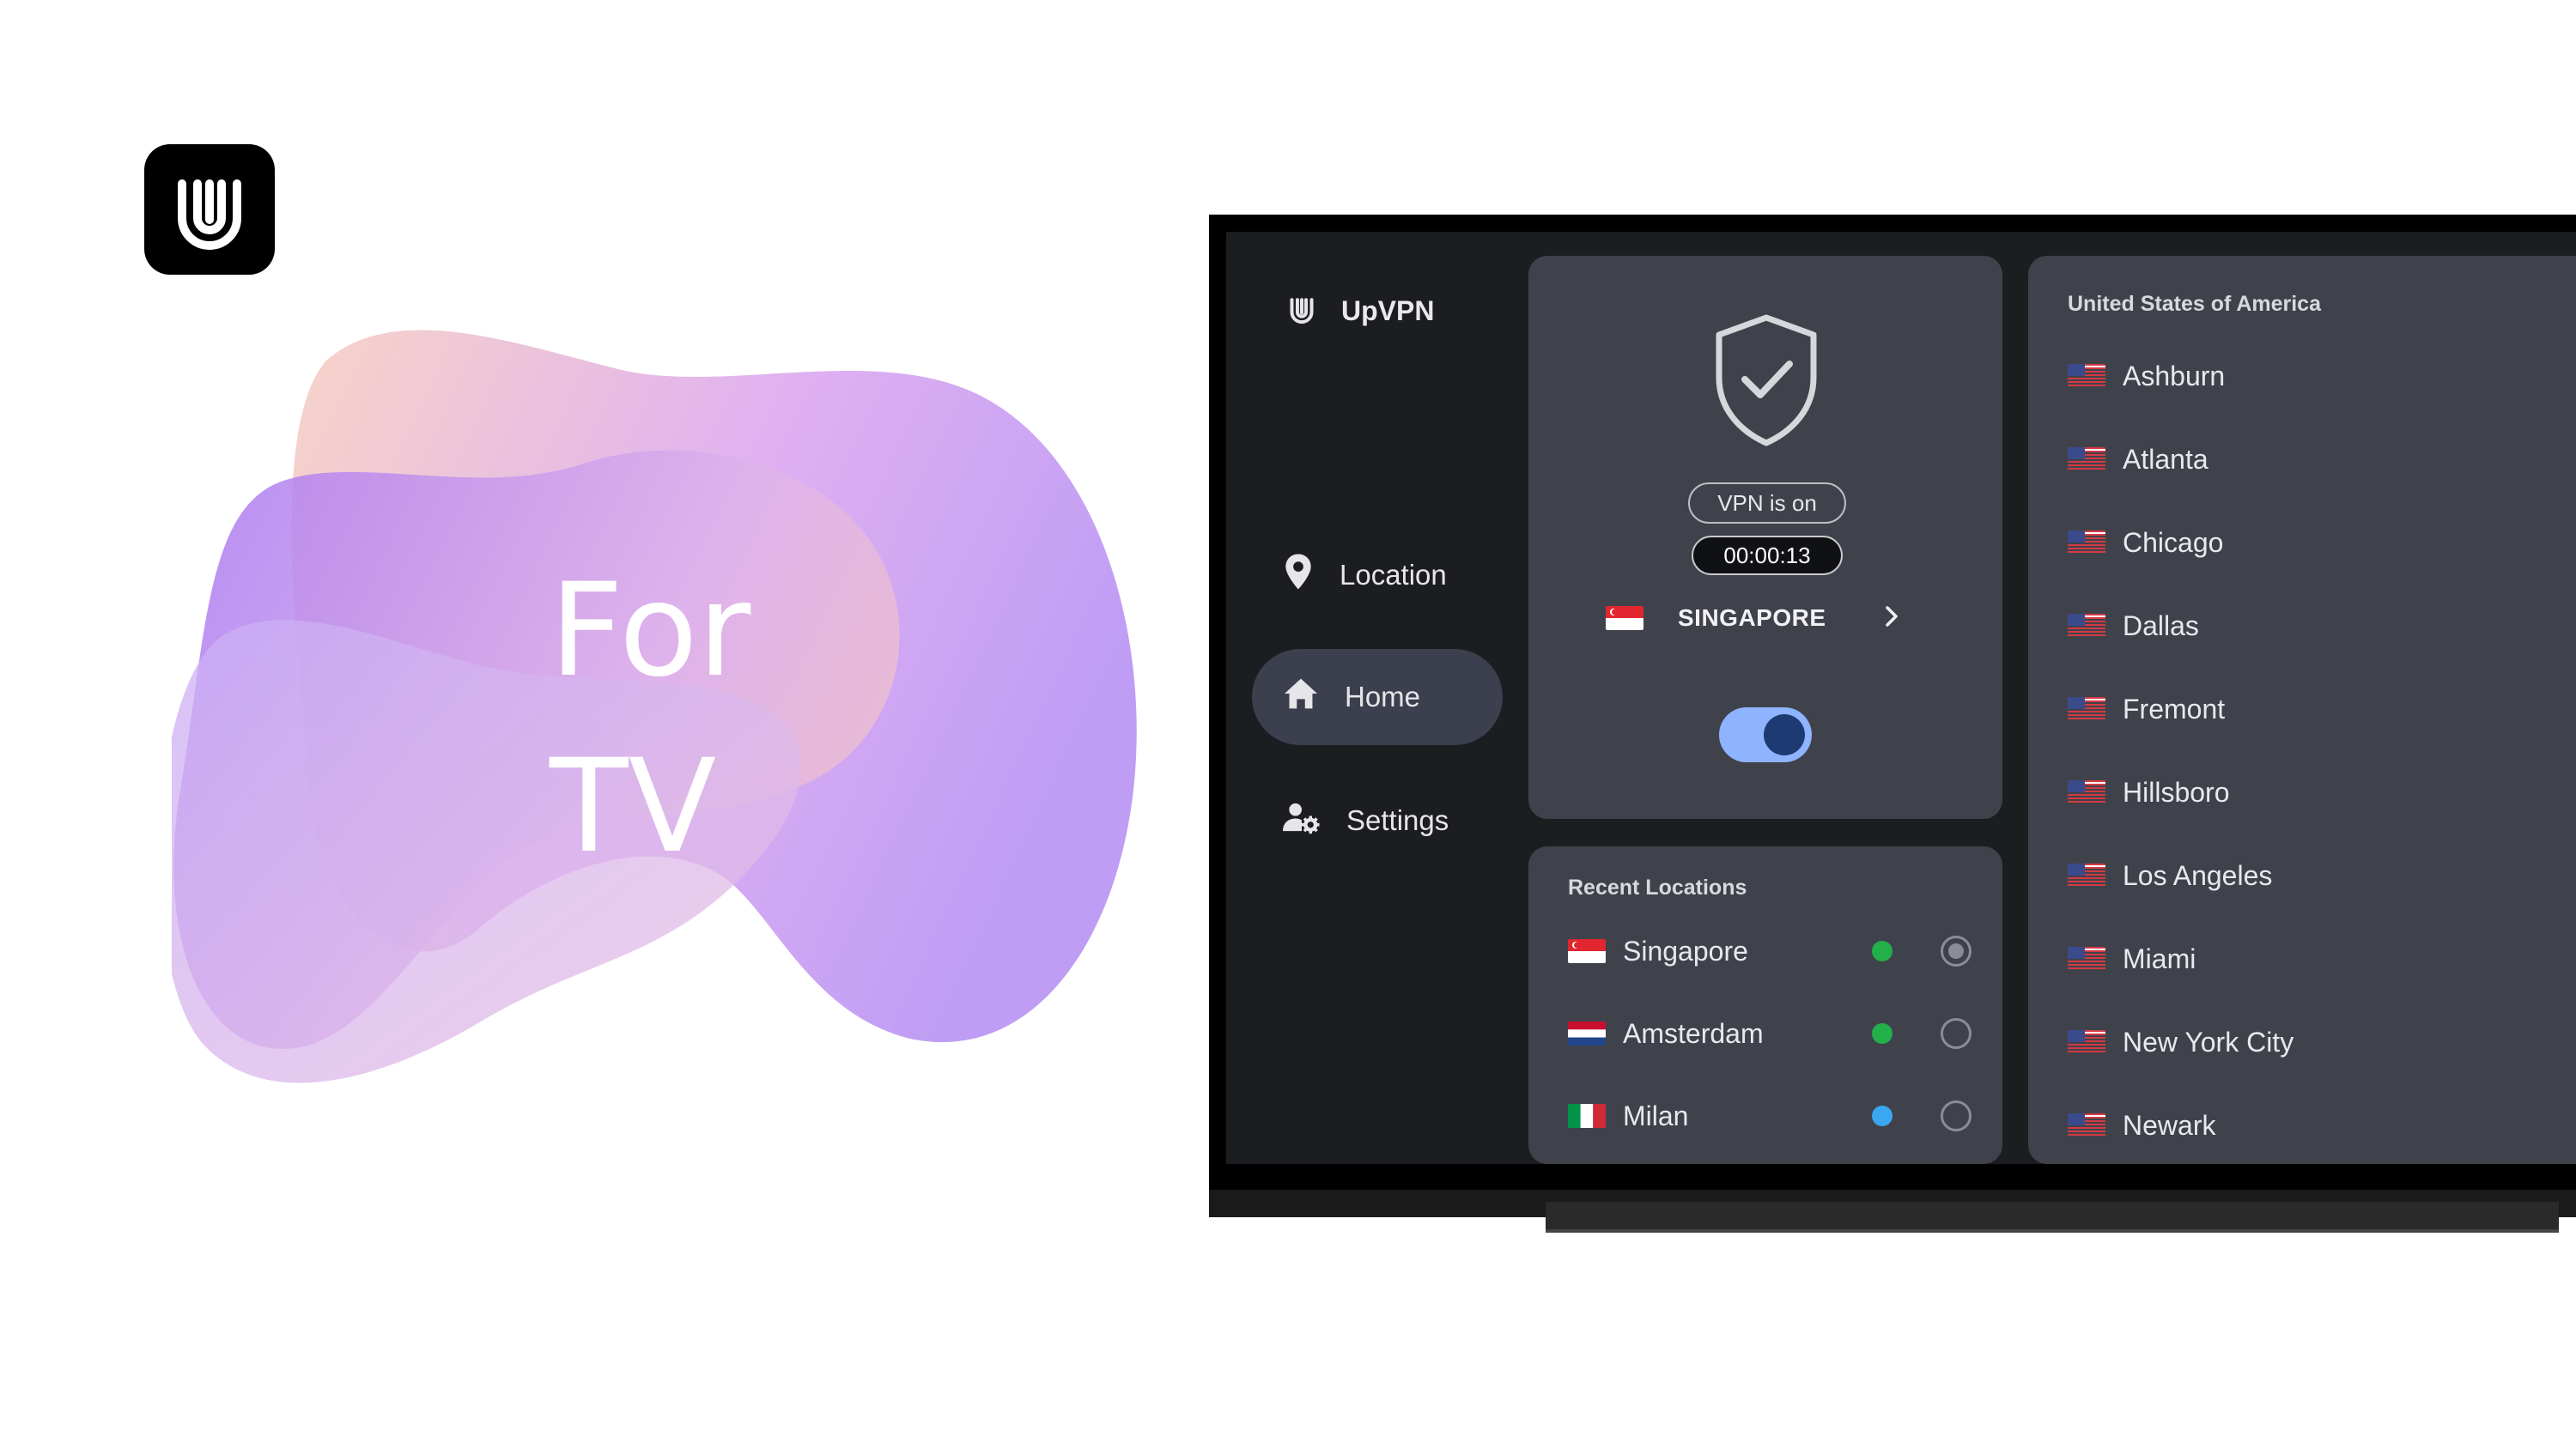 Image resolution: width=2576 pixels, height=1449 pixels. Describe the element at coordinates (2161, 625) in the screenshot. I see `city-name: Dallas` at that location.